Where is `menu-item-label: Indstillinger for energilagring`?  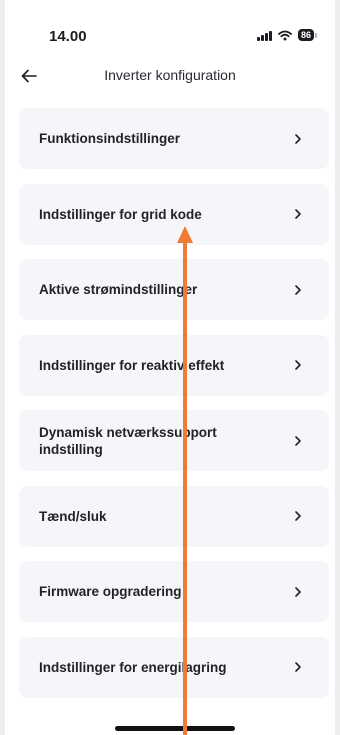 menu-item-label: Indstillinger for energilagring is located at coordinates (133, 667).